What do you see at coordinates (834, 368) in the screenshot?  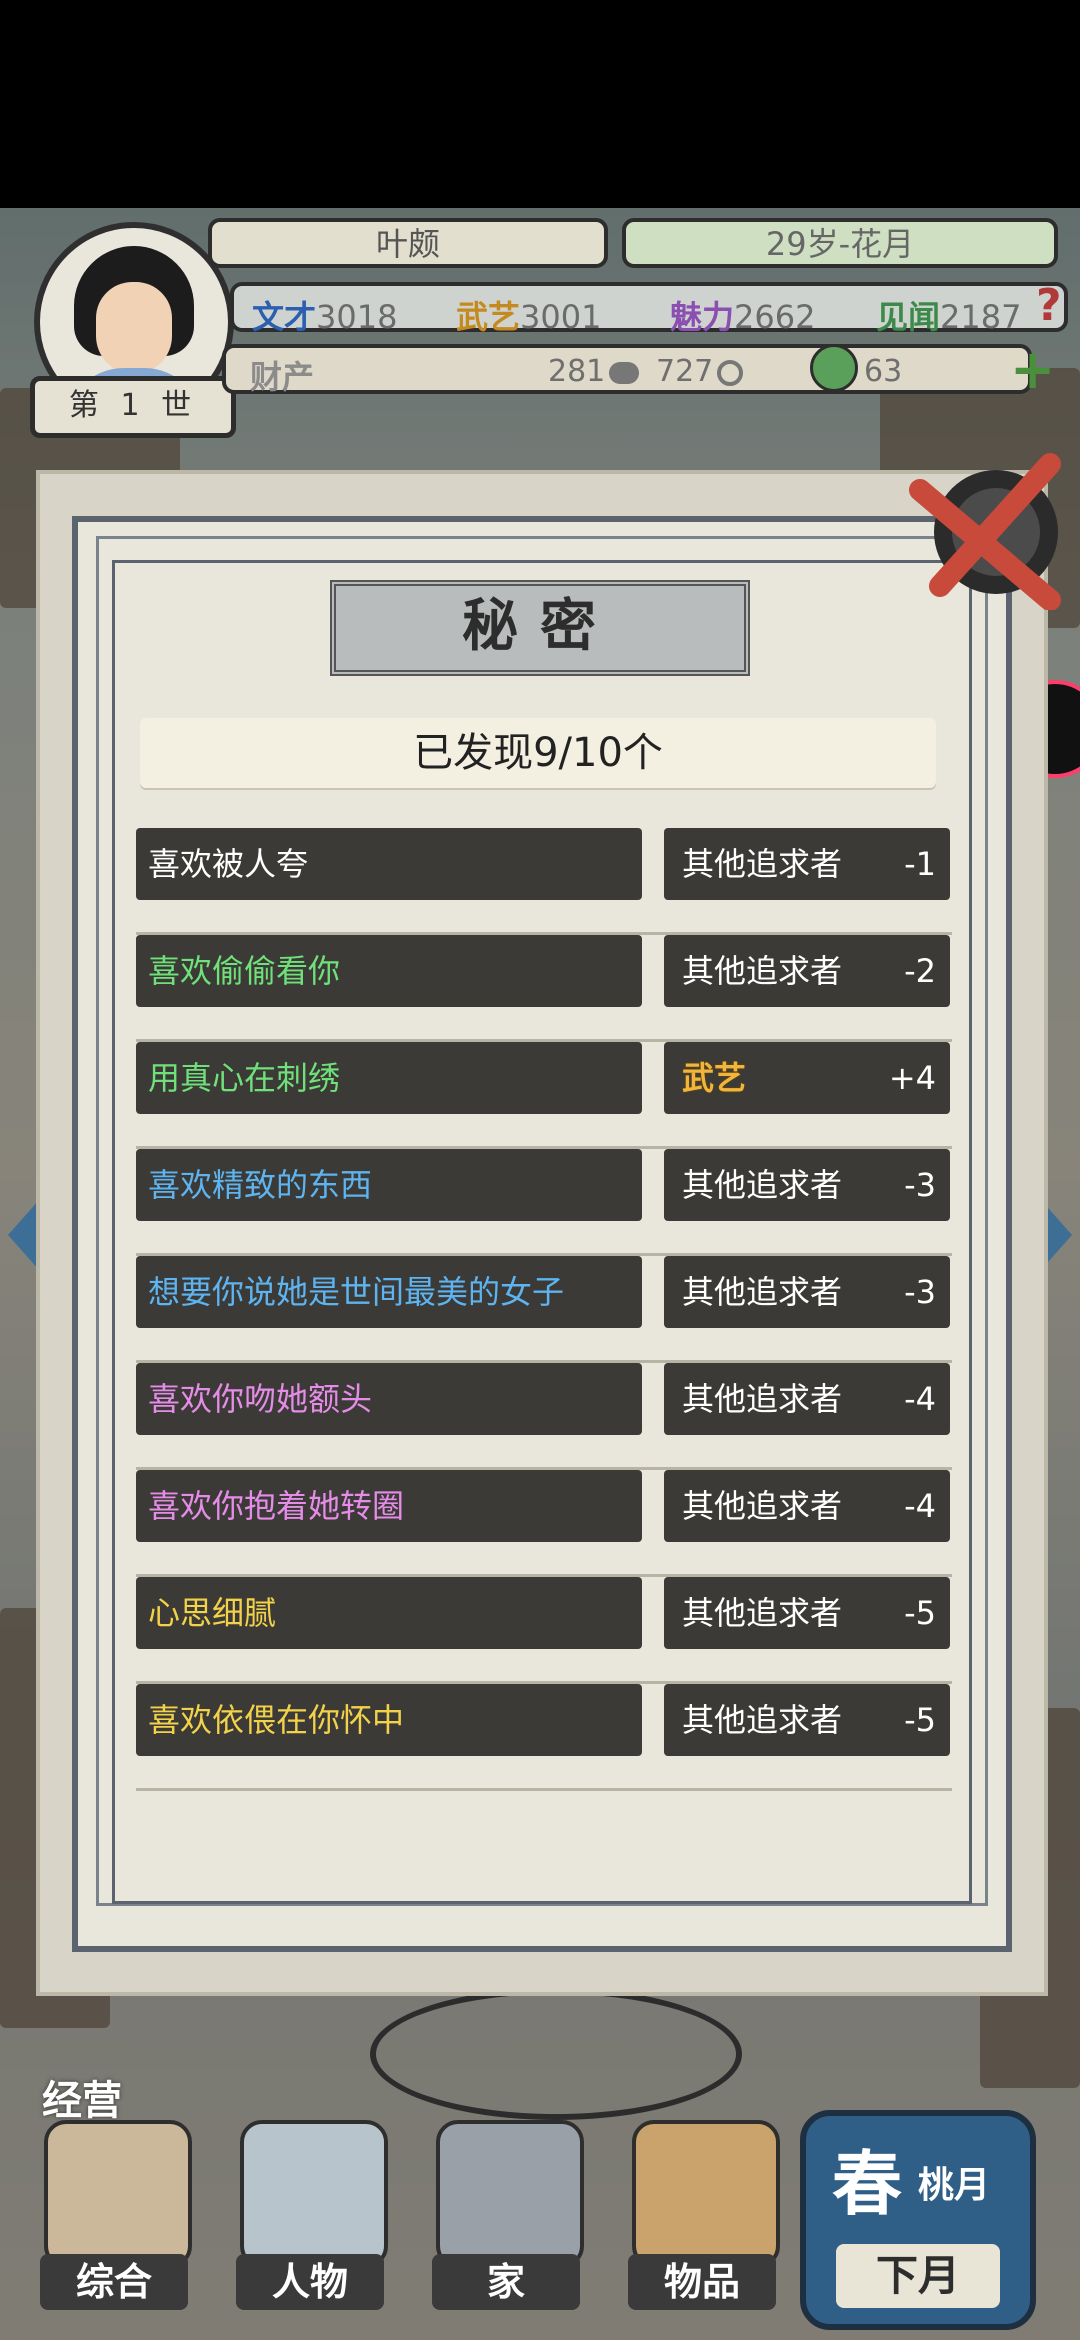 I see `jade-icon` at bounding box center [834, 368].